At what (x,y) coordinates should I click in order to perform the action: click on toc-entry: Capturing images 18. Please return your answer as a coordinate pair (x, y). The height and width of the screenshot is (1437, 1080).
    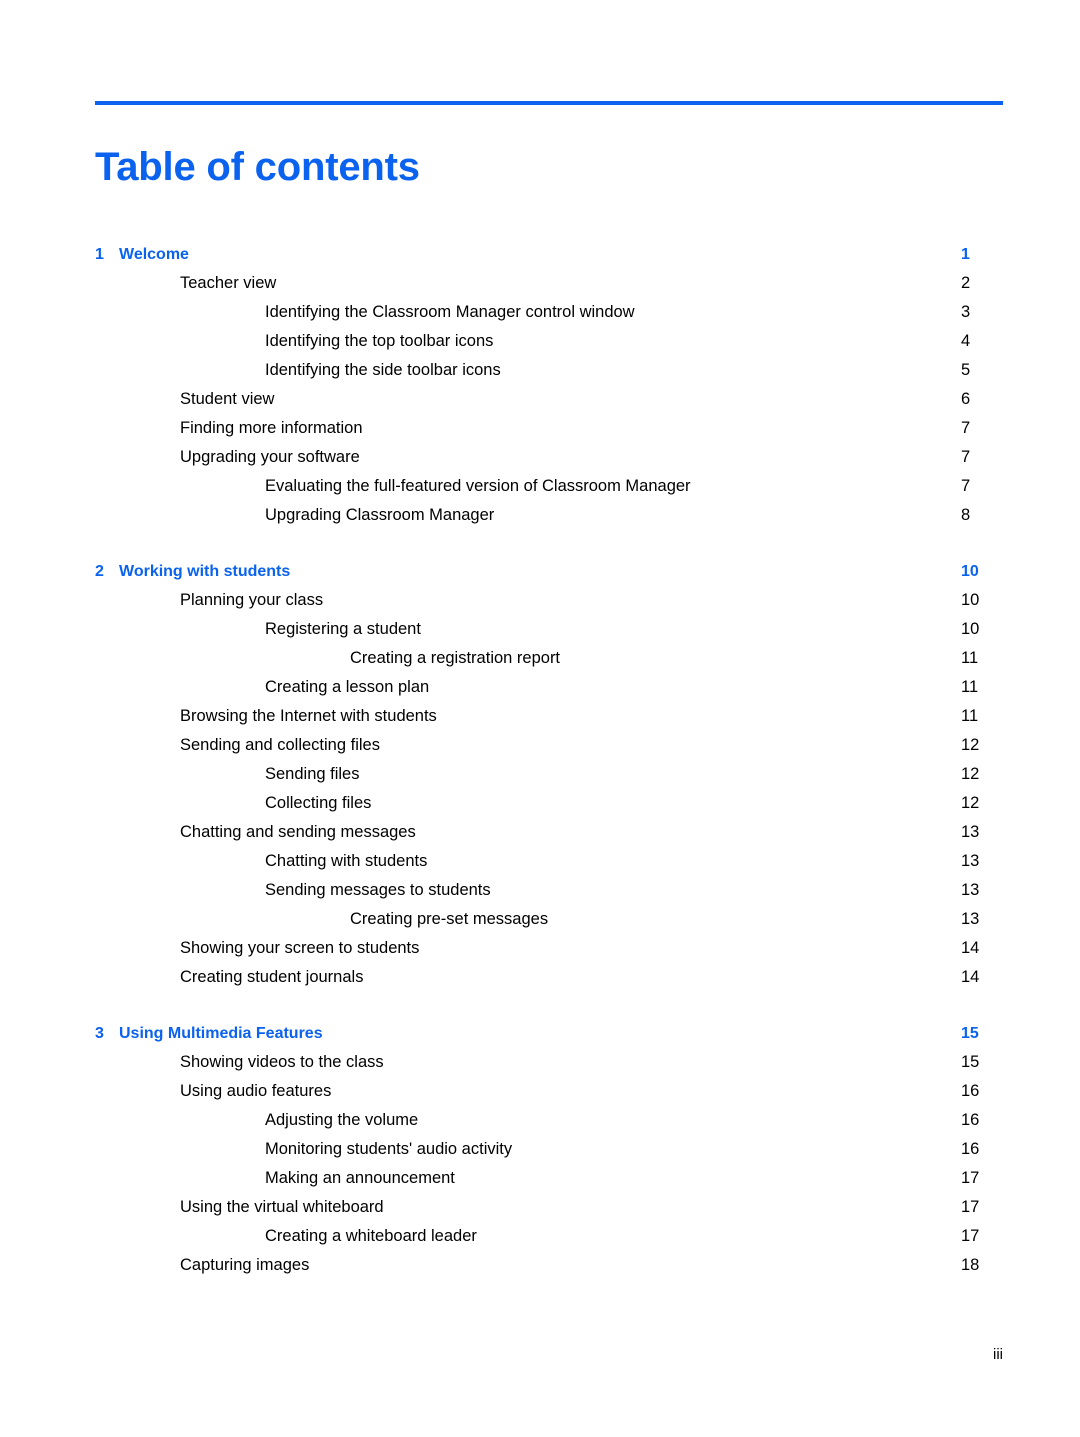
    Looking at the image, I should click on (549, 1265).